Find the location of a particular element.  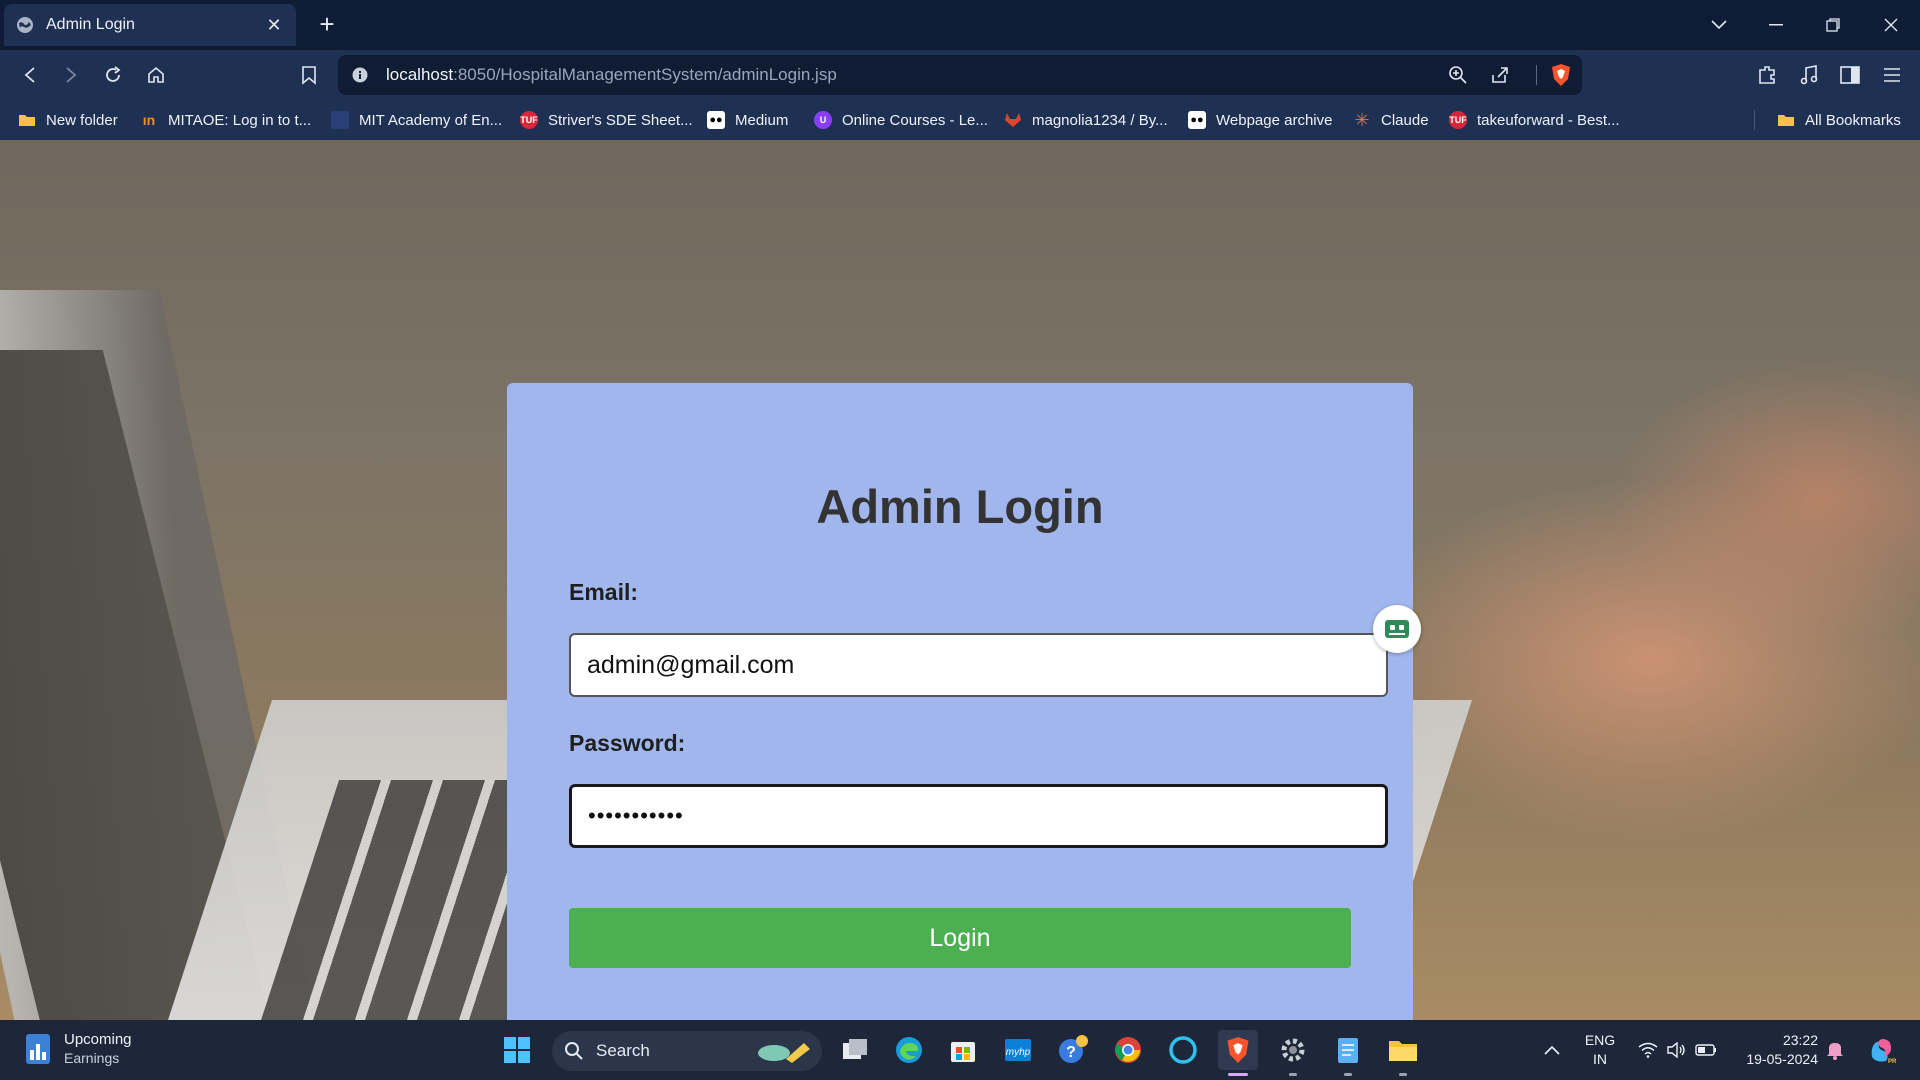

edge-icon is located at coordinates (909, 1050).